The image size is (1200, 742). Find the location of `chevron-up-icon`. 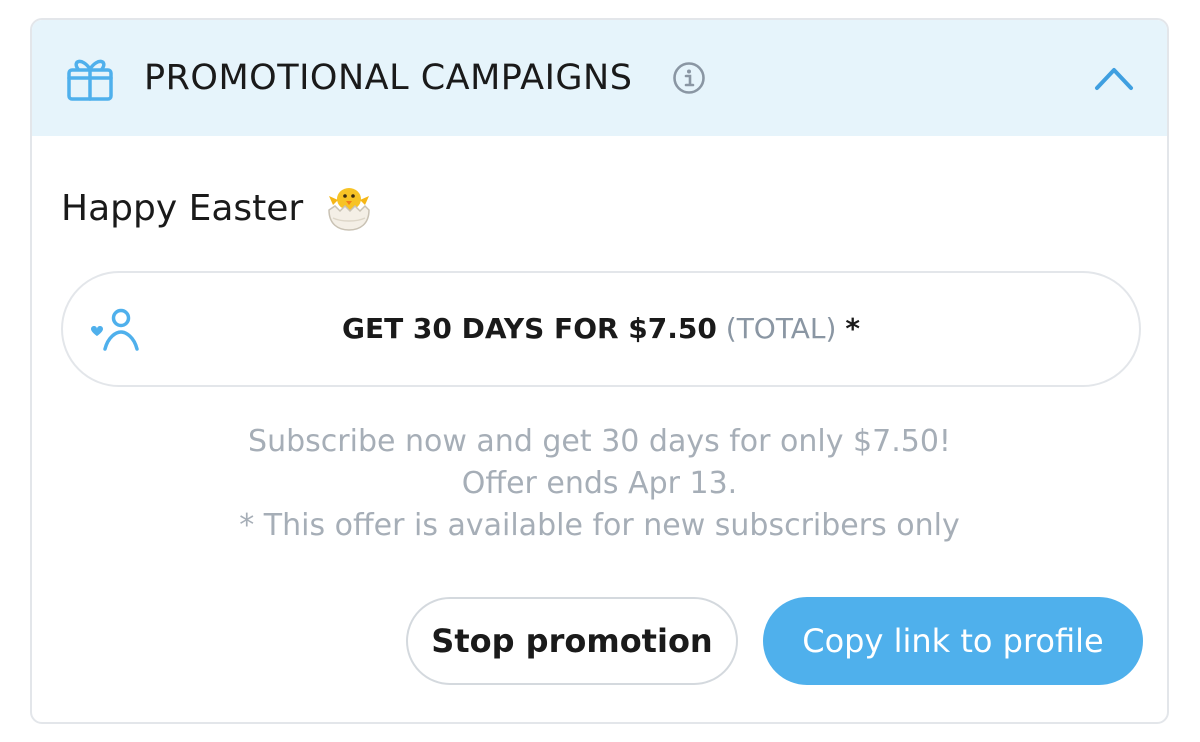

chevron-up-icon is located at coordinates (1114, 78).